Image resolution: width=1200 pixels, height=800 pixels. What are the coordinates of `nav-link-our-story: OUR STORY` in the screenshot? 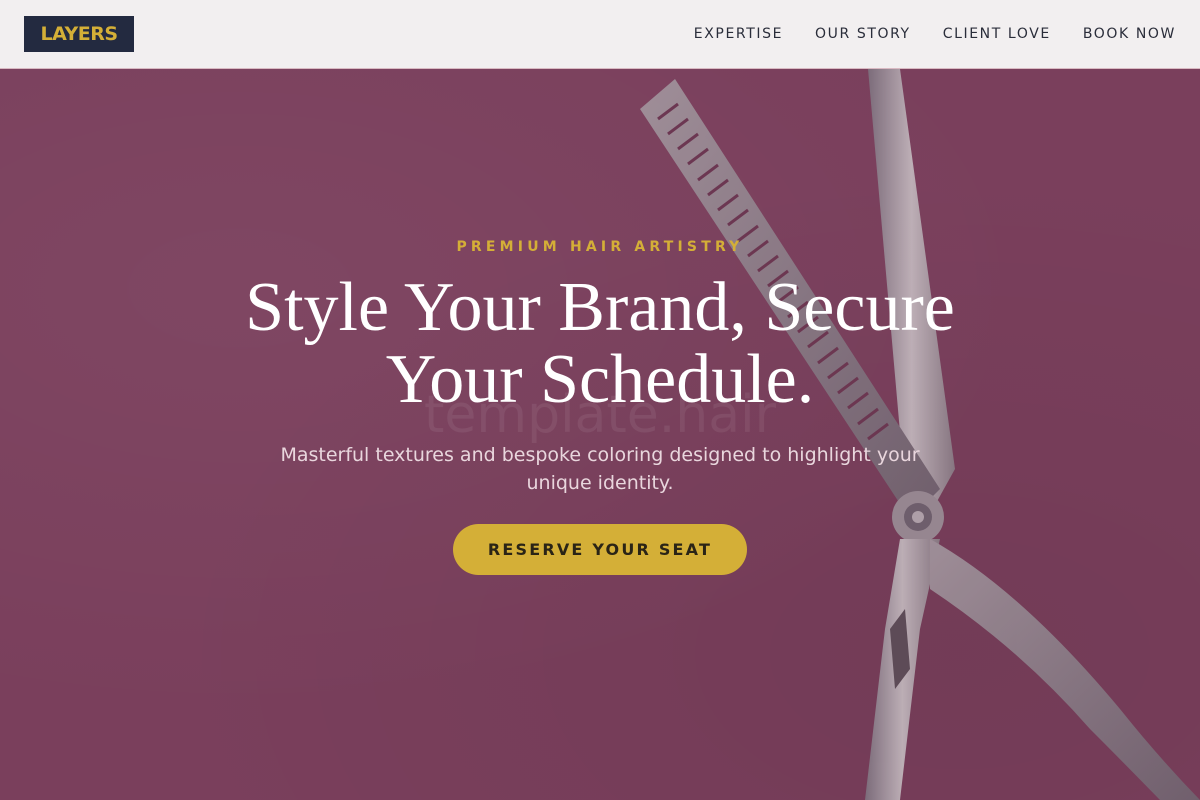 It's located at (863, 34).